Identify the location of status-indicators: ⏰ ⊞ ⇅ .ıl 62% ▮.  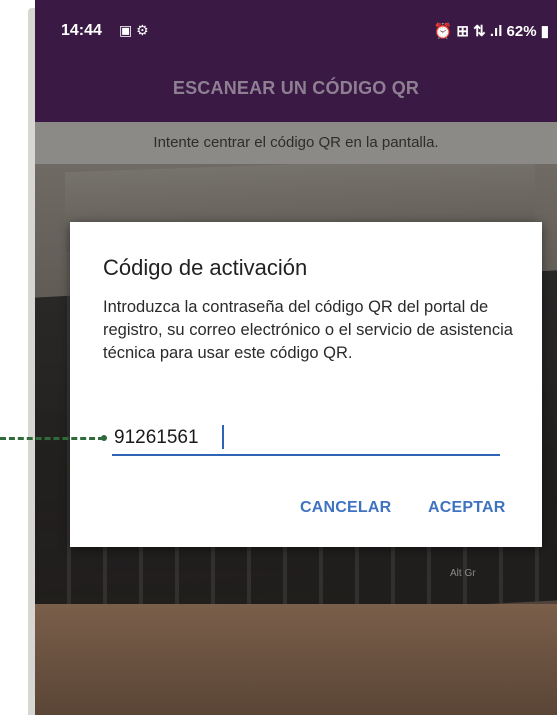
(491, 31).